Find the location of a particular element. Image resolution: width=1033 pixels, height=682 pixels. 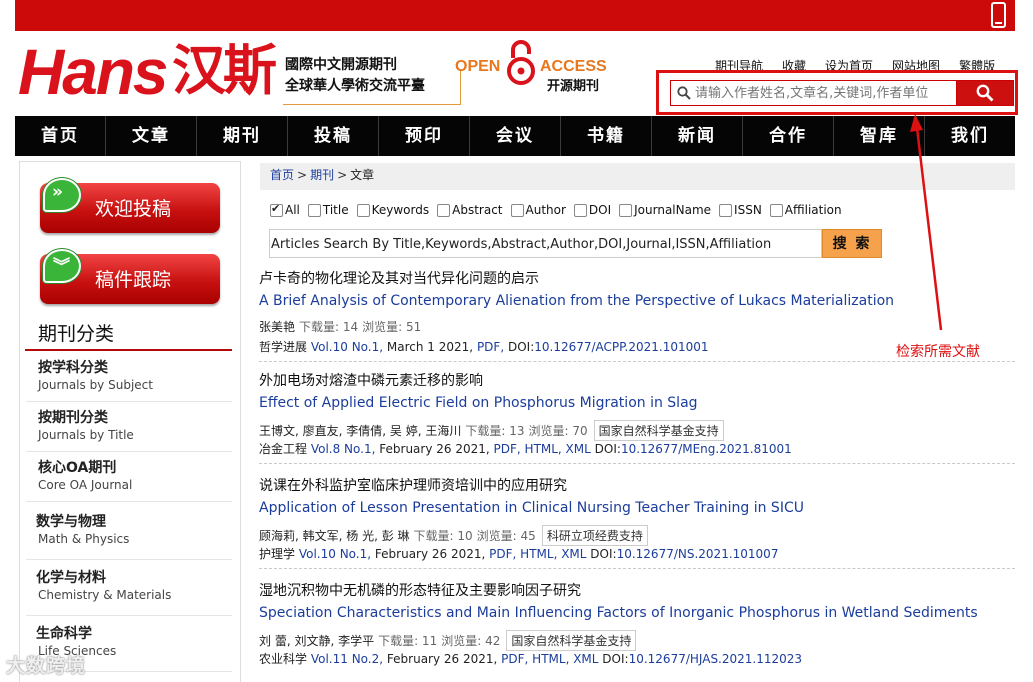

article-authors: 顾海莉, 韩文军, 杨 光, 彭 琳 is located at coordinates (334, 535).